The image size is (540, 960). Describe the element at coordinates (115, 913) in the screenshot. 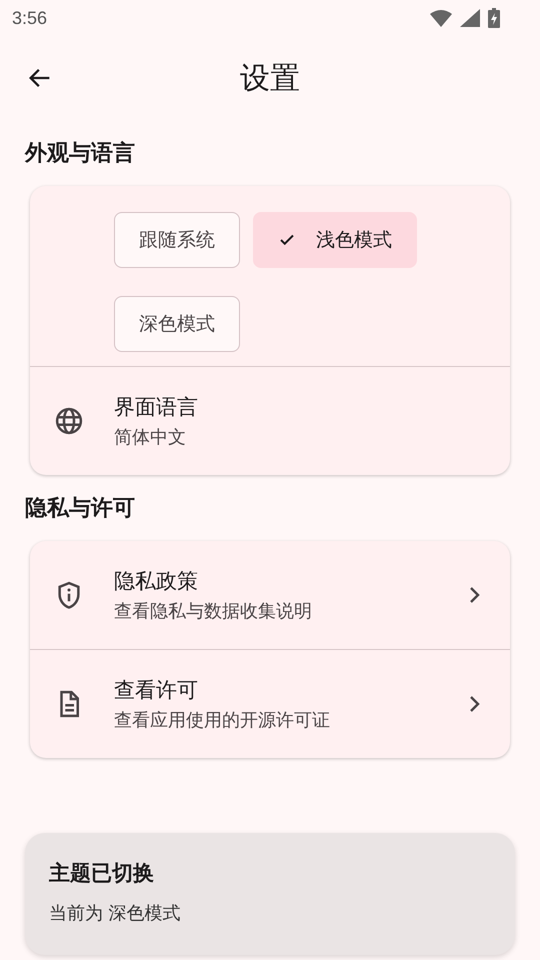

I see `snackbar-message: 当前为 深色模式` at that location.